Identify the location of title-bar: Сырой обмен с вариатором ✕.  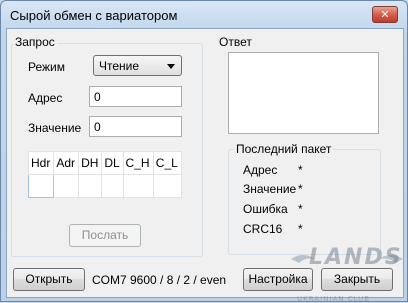
(204, 15).